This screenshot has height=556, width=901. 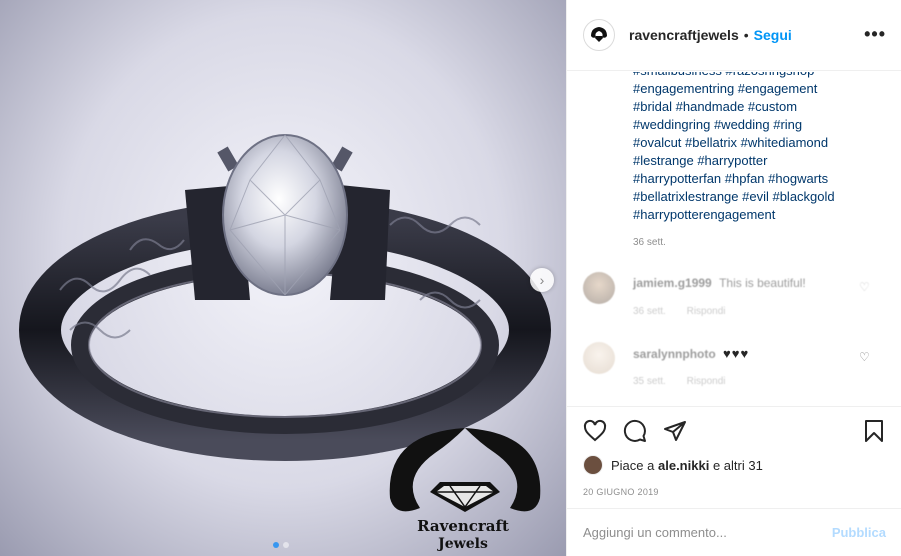 I want to click on comment-username: saralynnphoto, so click(x=674, y=354).